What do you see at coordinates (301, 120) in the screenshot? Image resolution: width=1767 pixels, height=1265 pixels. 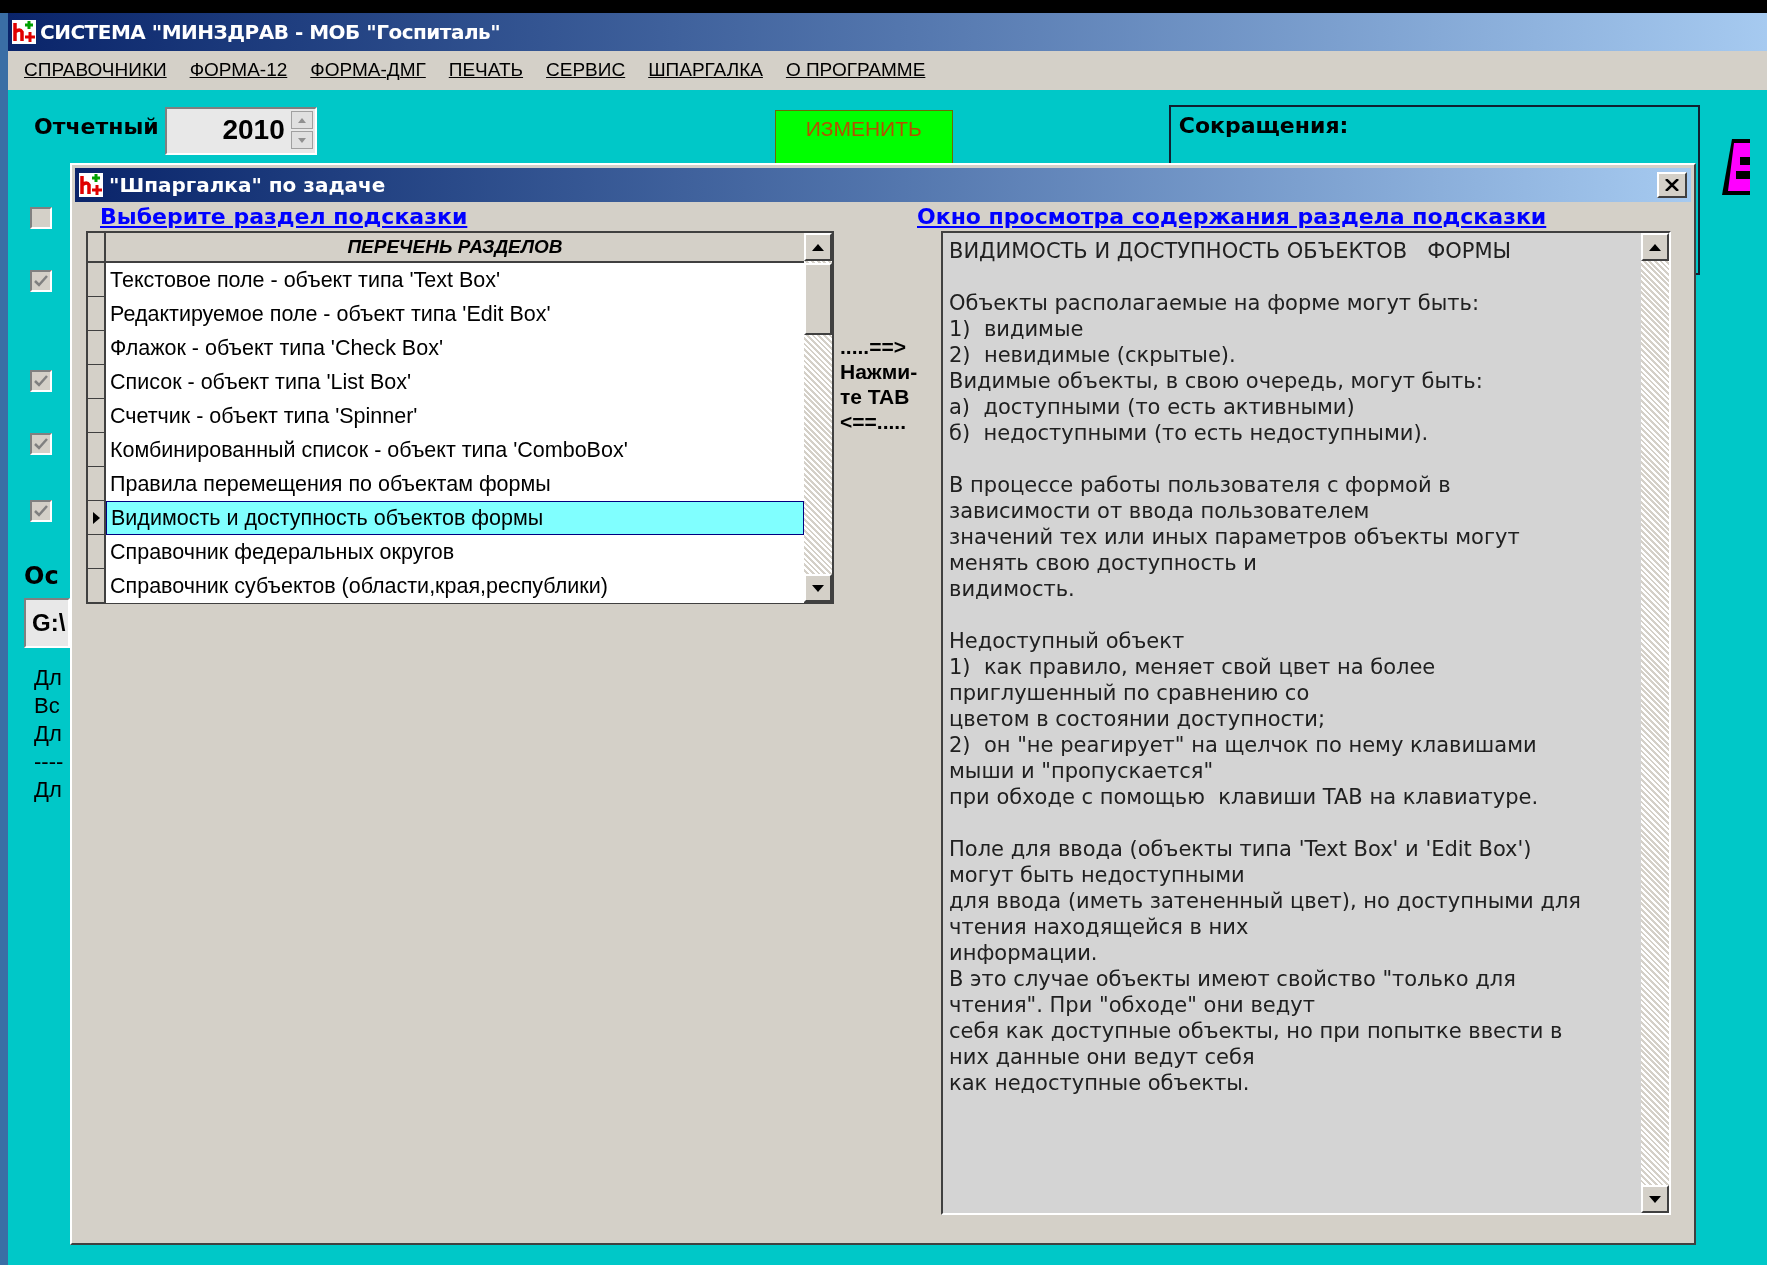 I see `spin-up-icon` at bounding box center [301, 120].